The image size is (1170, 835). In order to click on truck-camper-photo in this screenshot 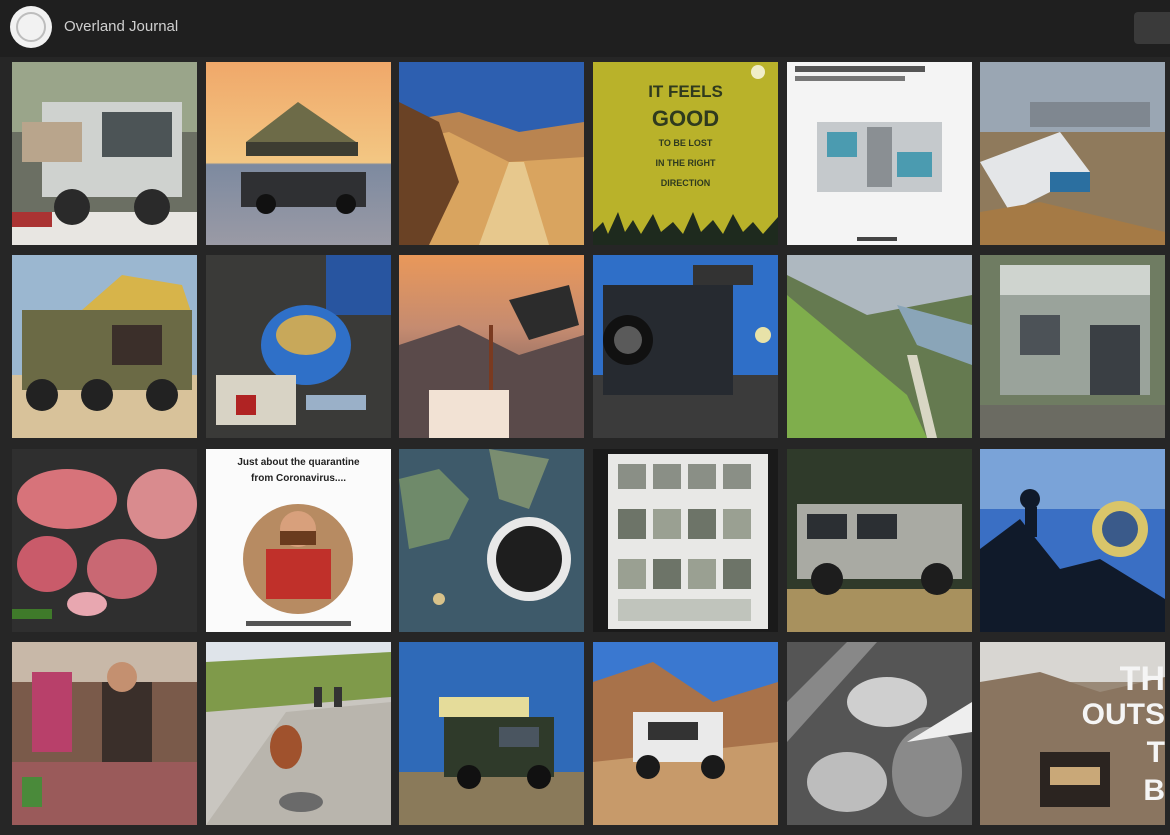, I will do `click(104, 153)`.